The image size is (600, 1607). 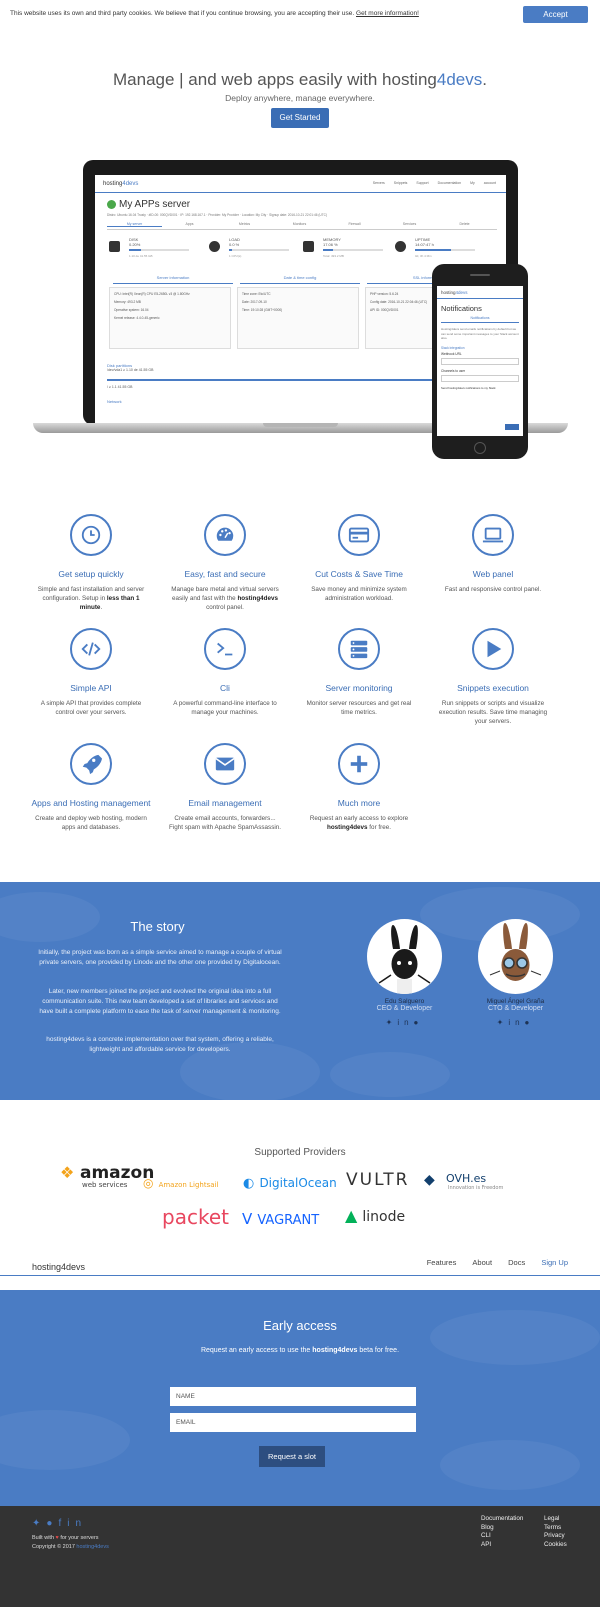 What do you see at coordinates (448, 292) in the screenshot?
I see `phone-logo-a: hosting` at bounding box center [448, 292].